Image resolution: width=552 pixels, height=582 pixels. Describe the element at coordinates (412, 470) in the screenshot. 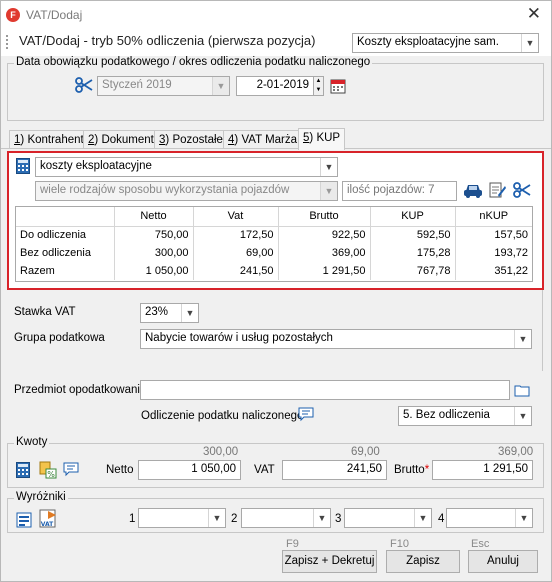

I see `brutto-label: Brutto*` at that location.